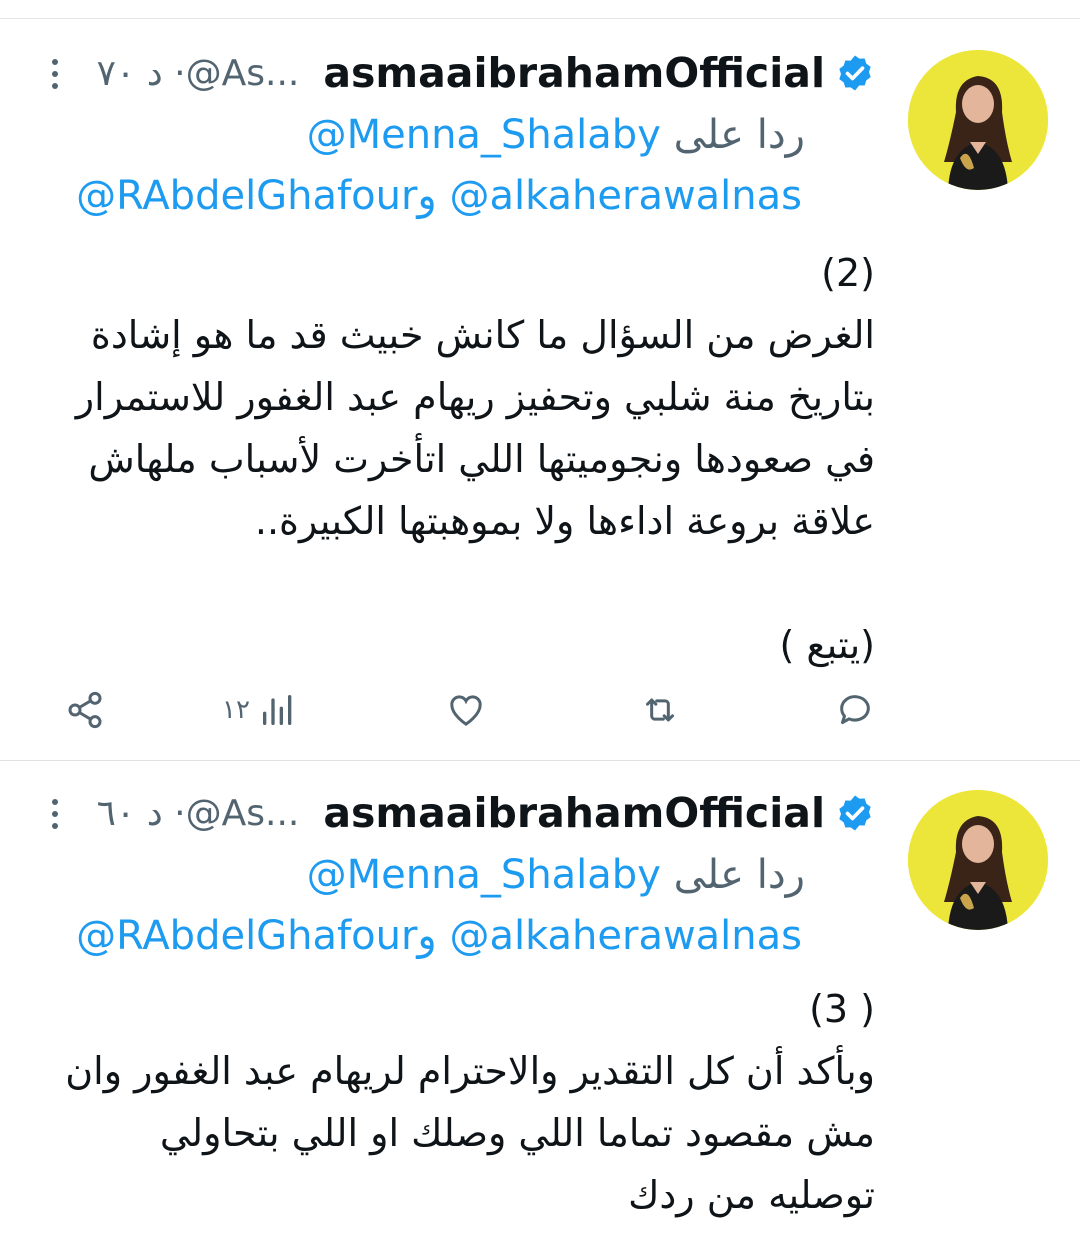  I want to click on reply-button, so click(855, 710).